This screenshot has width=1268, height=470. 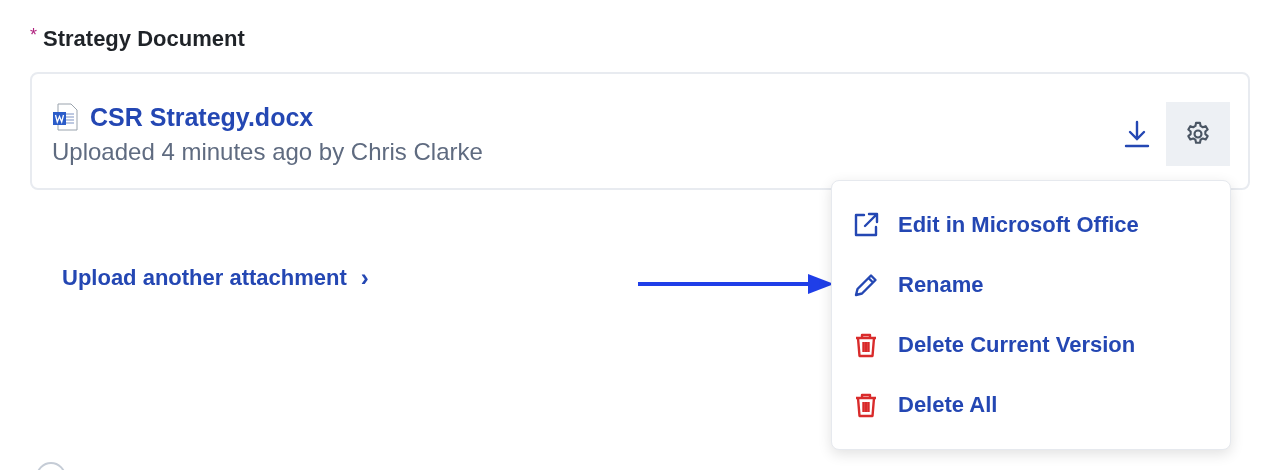 What do you see at coordinates (144, 39) in the screenshot?
I see `field-label: Strategy Document` at bounding box center [144, 39].